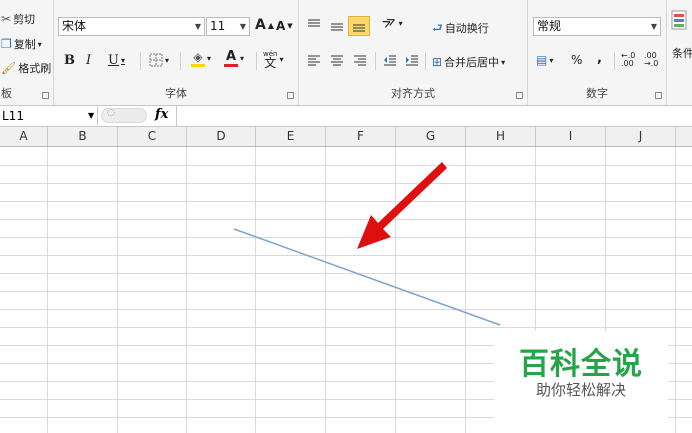  What do you see at coordinates (270, 25) in the screenshot?
I see `caret-up-icon: ▲` at bounding box center [270, 25].